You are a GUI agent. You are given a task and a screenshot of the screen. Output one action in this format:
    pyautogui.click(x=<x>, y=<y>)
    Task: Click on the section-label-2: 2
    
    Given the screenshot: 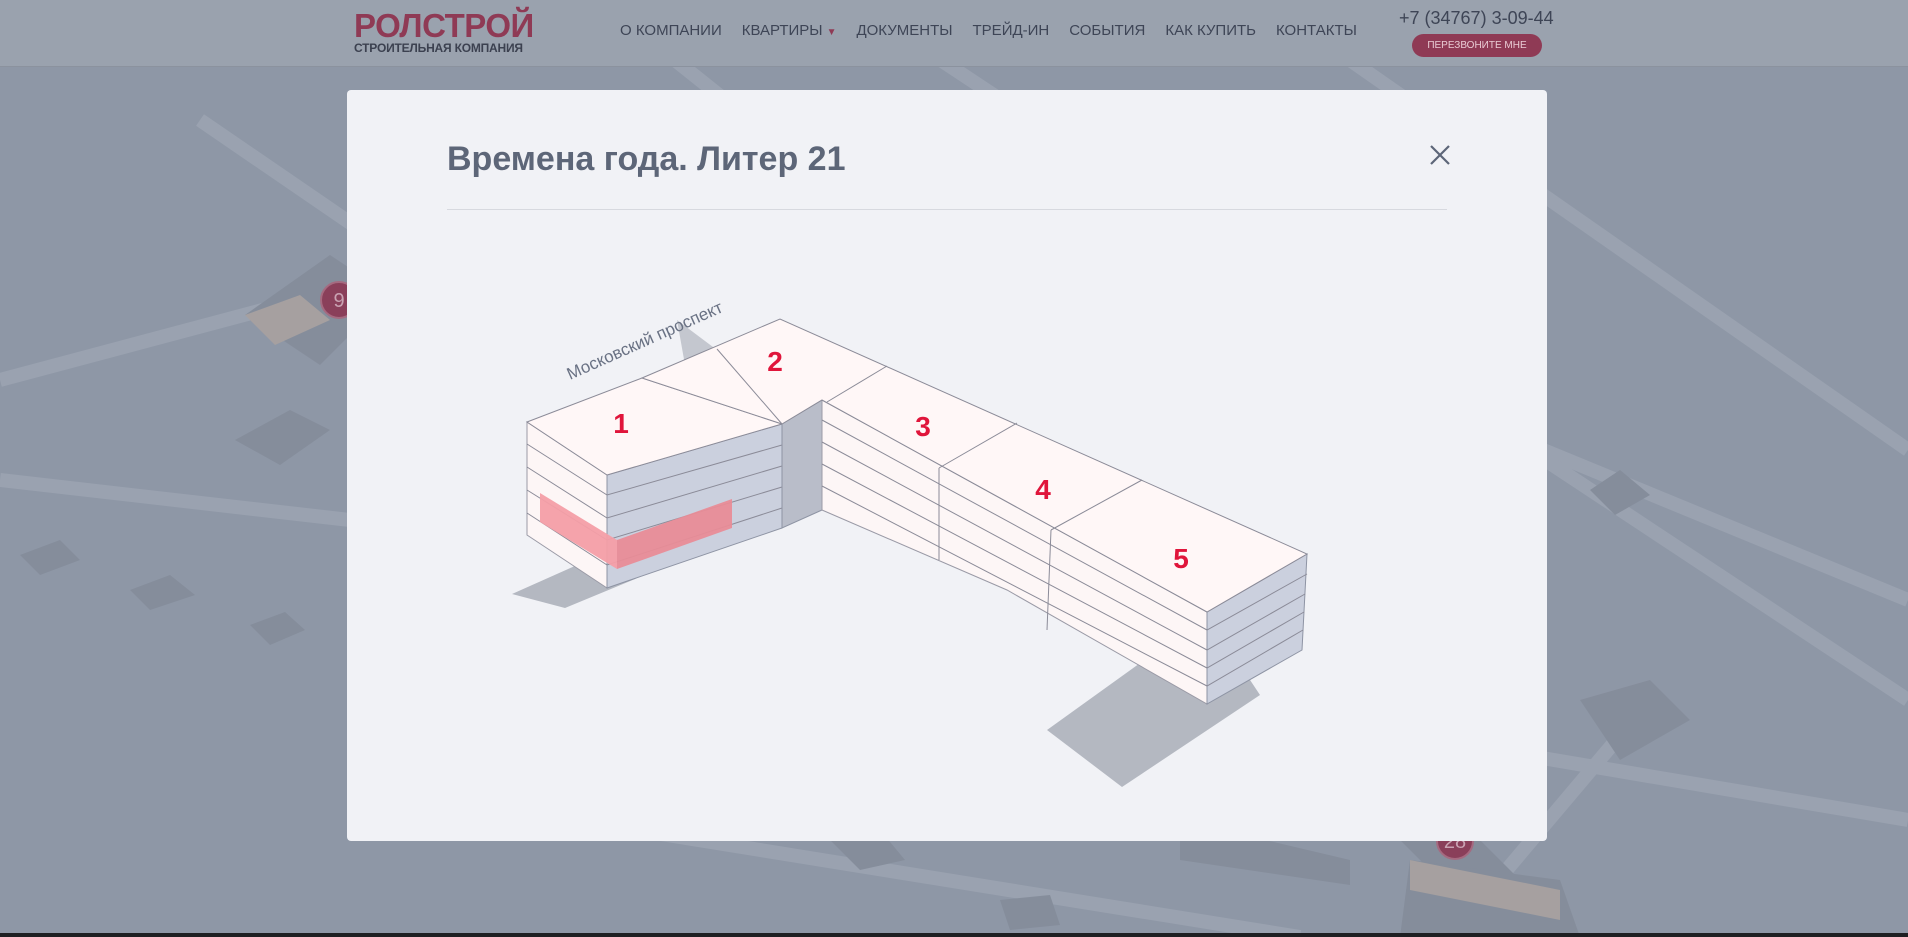 What is the action you would take?
    pyautogui.click(x=775, y=361)
    